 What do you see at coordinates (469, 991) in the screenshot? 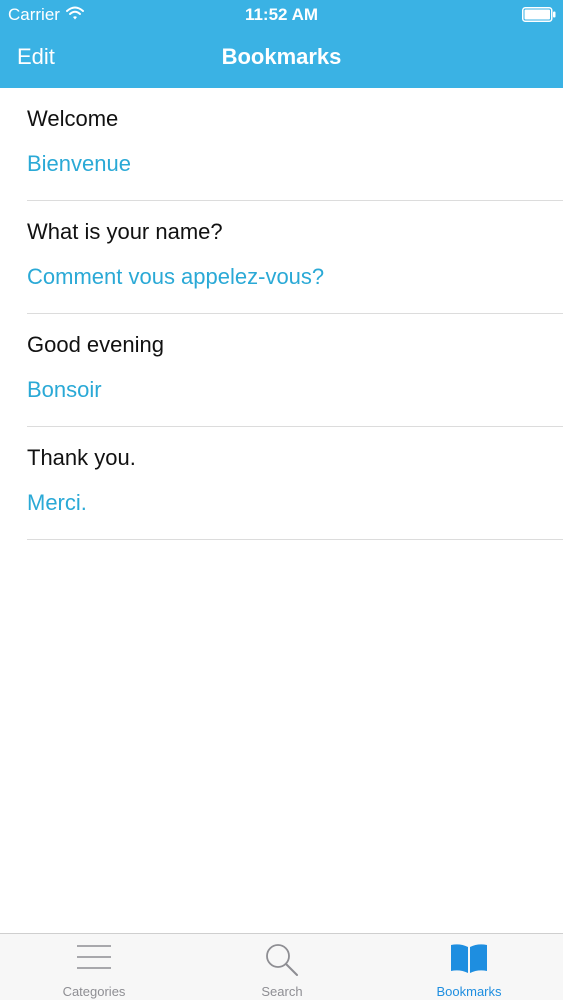
I see `tab-label: Bookmarks` at bounding box center [469, 991].